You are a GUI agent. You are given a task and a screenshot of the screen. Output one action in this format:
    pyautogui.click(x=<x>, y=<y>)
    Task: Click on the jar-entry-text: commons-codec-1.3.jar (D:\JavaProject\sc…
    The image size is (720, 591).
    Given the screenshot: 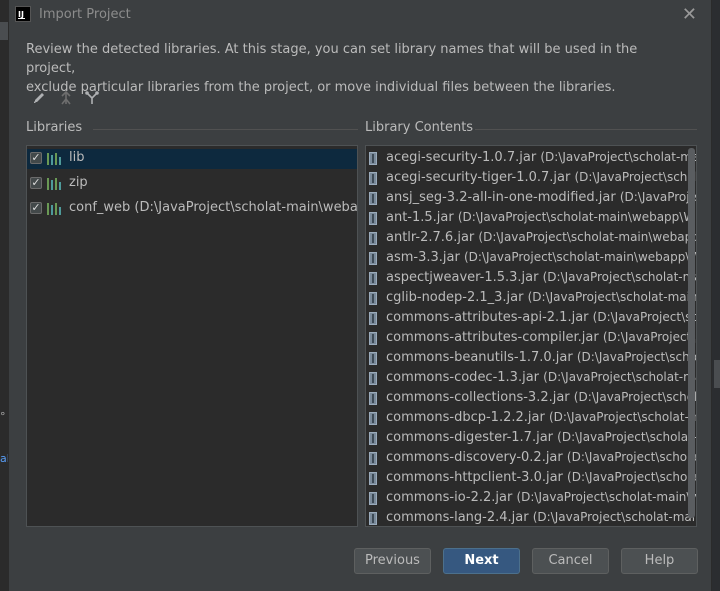 What is the action you would take?
    pyautogui.click(x=541, y=377)
    